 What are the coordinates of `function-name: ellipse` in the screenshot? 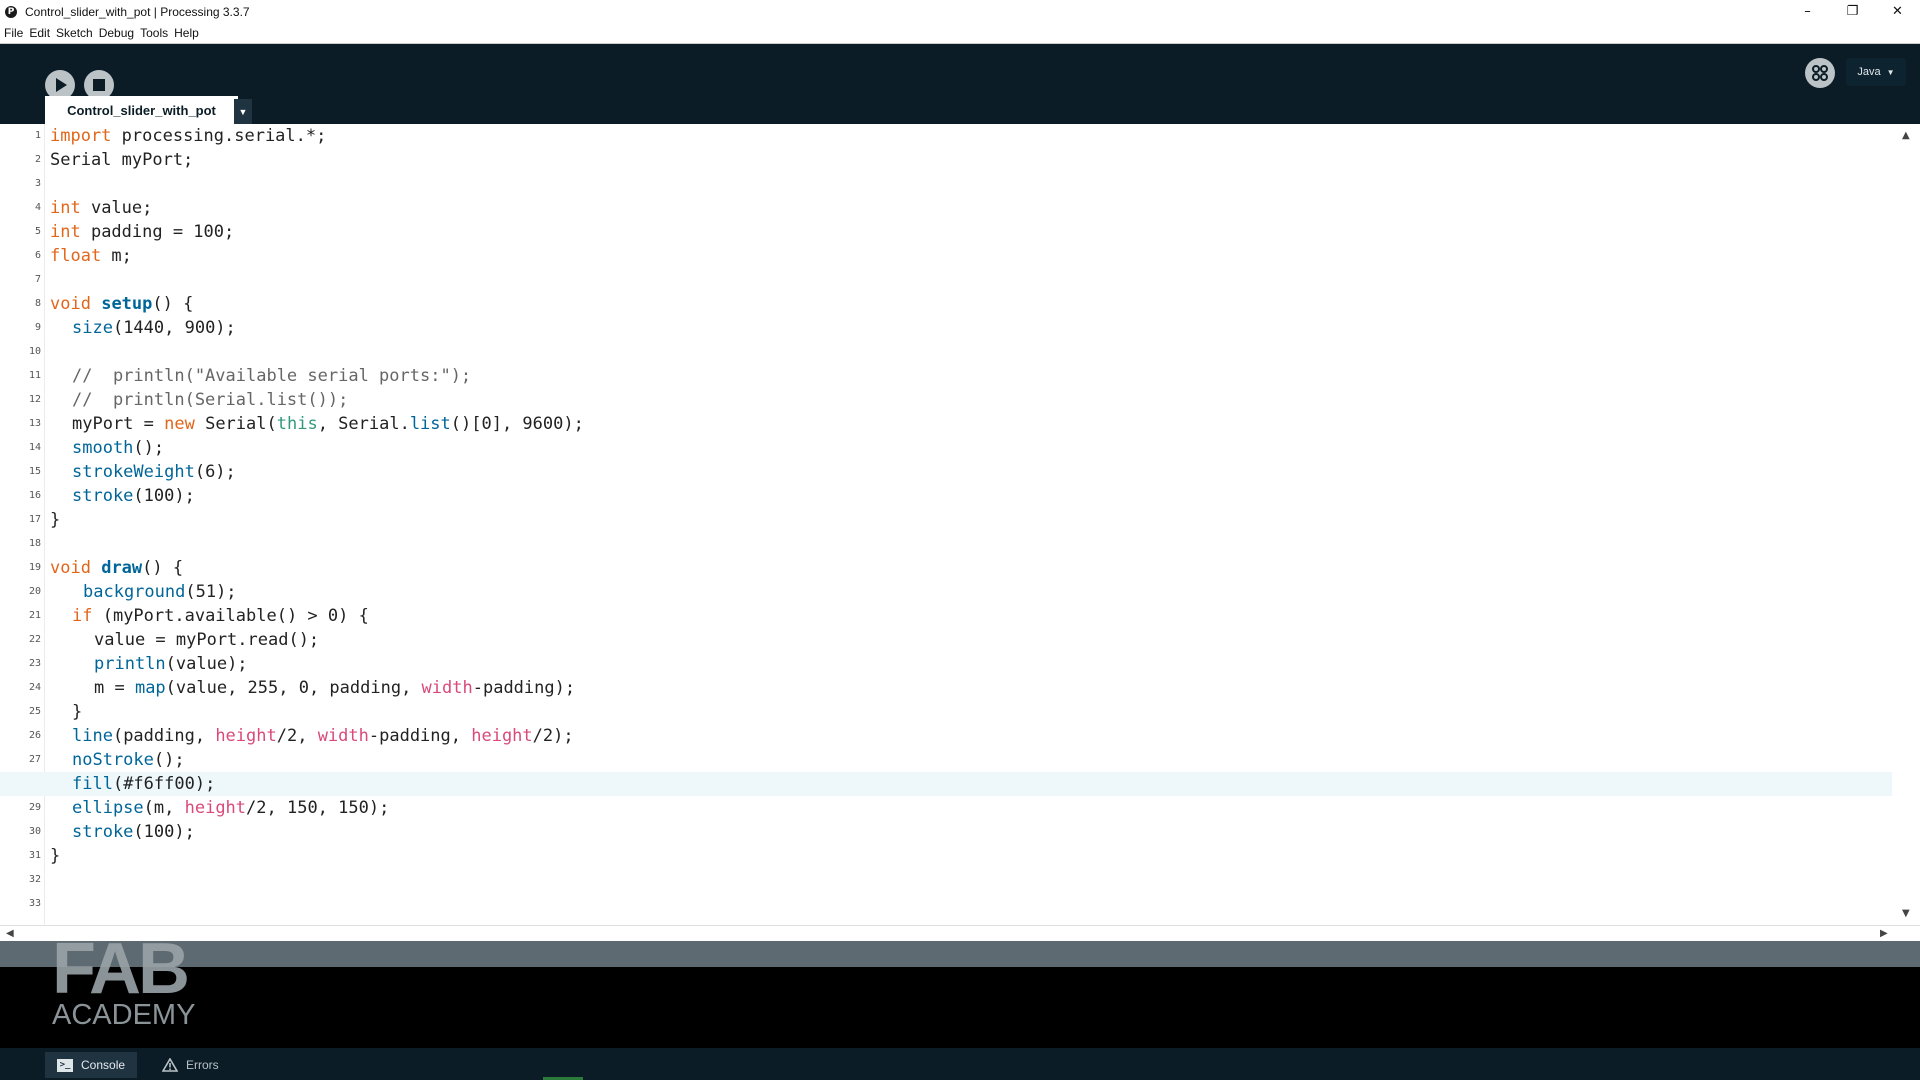 It's located at (108, 808).